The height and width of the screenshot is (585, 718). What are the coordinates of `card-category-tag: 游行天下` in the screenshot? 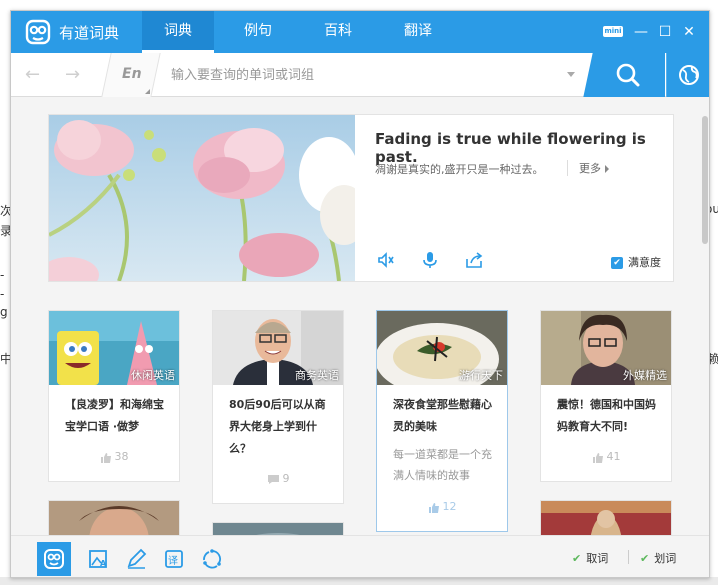 It's located at (481, 375).